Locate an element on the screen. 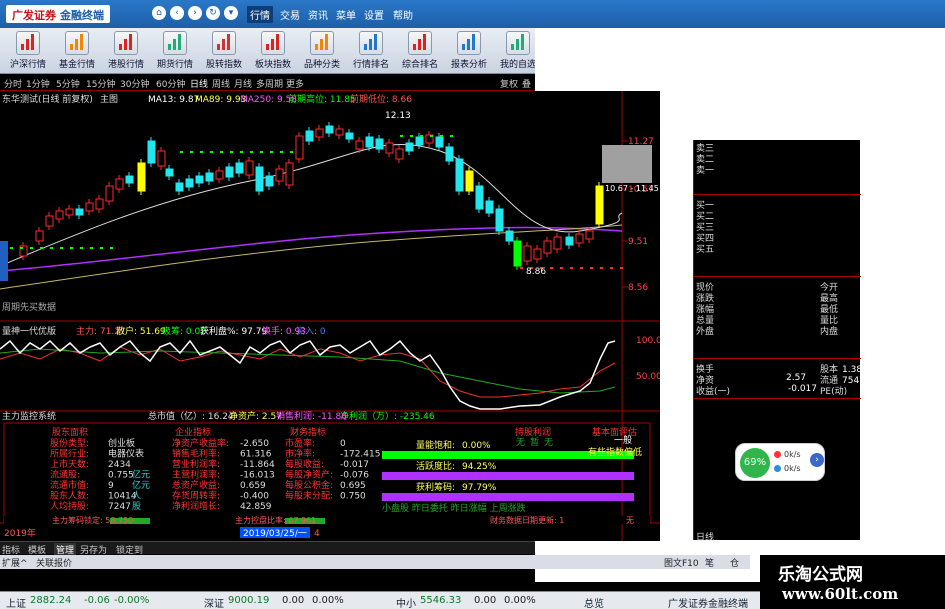 The width and height of the screenshot is (945, 609). position-tab: 仓 is located at coordinates (734, 562).